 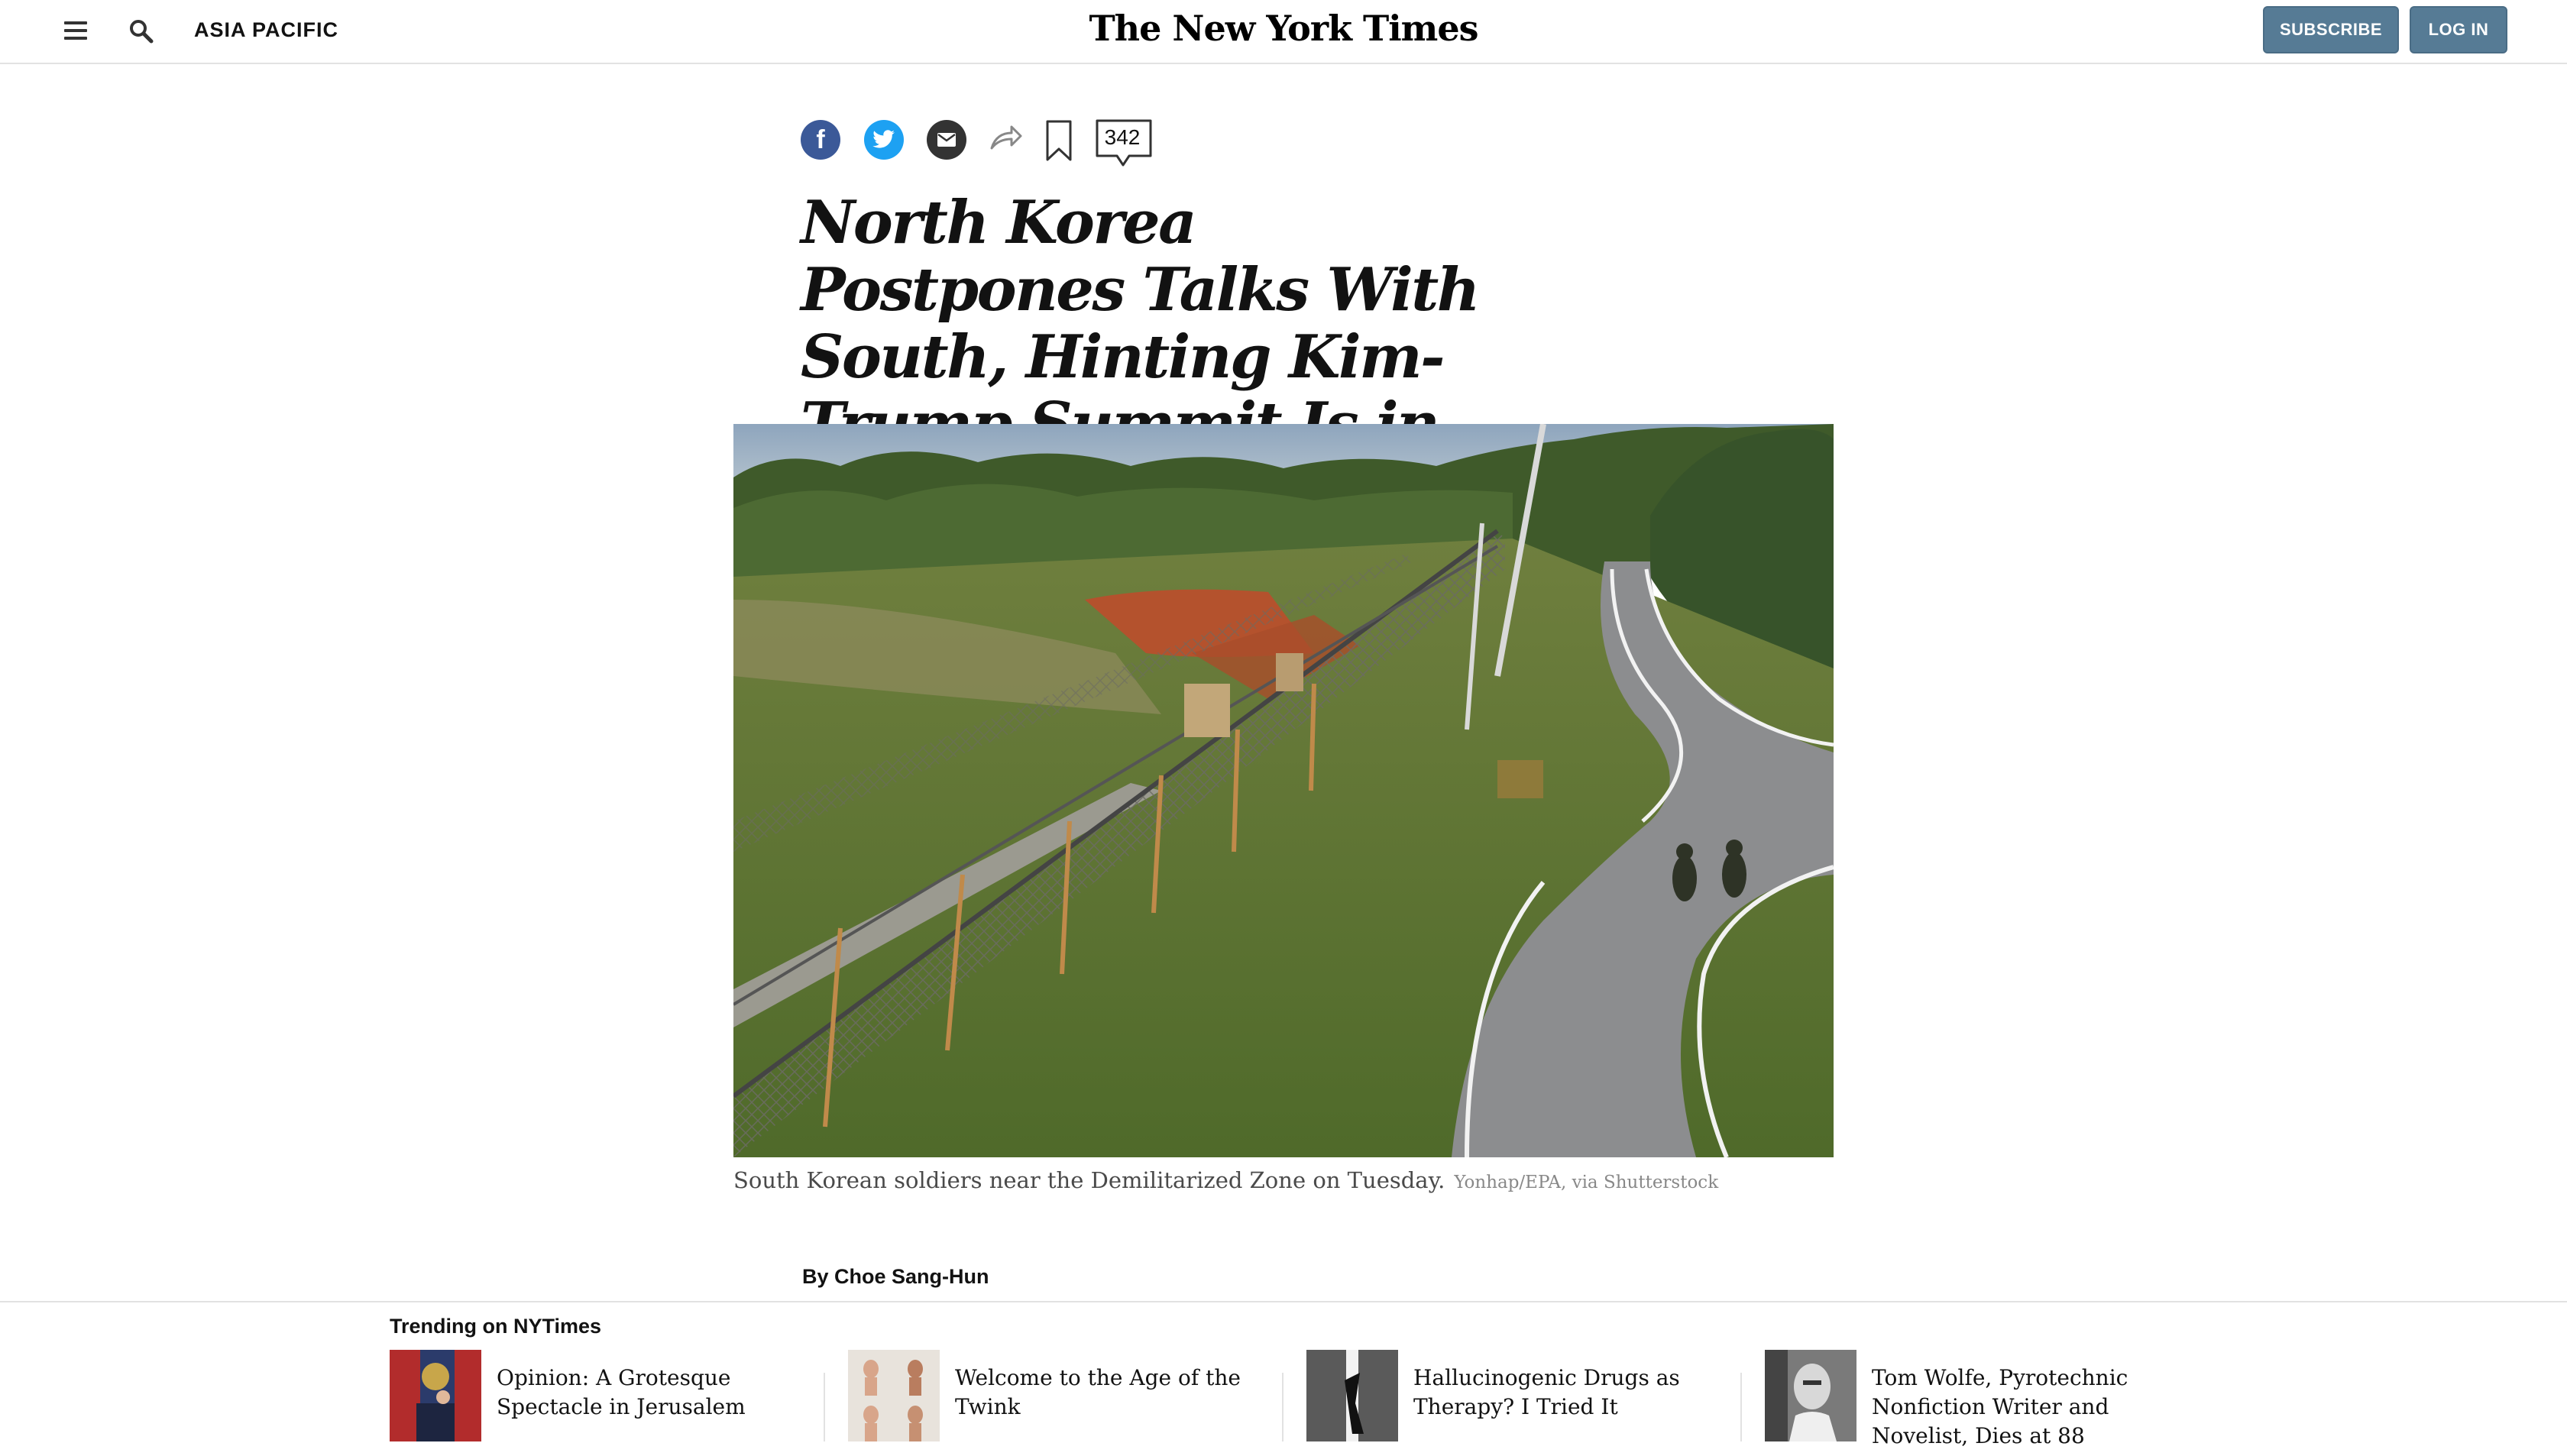 I want to click on comments-icon: 342, so click(x=1124, y=143).